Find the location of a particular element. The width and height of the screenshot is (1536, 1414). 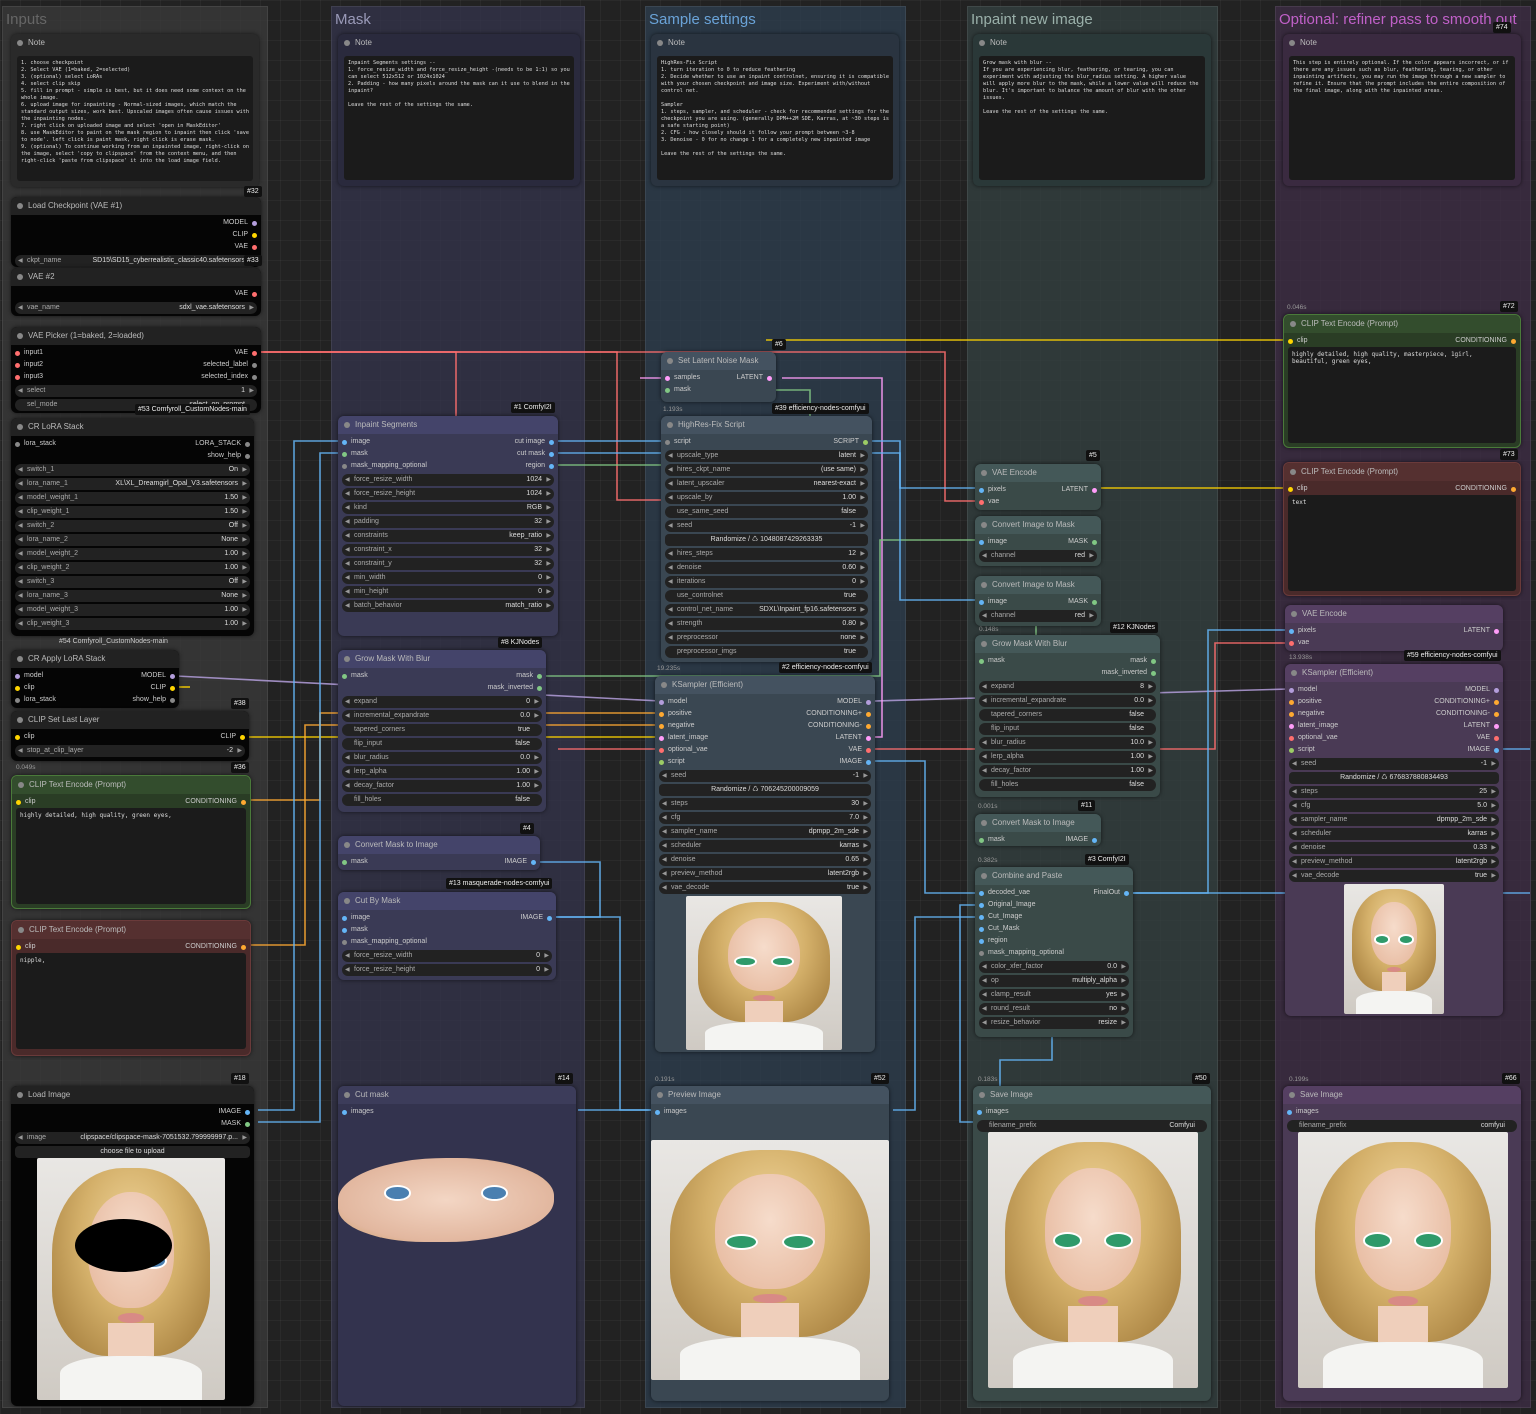

select-number-widget: select 1 is located at coordinates (136, 391).